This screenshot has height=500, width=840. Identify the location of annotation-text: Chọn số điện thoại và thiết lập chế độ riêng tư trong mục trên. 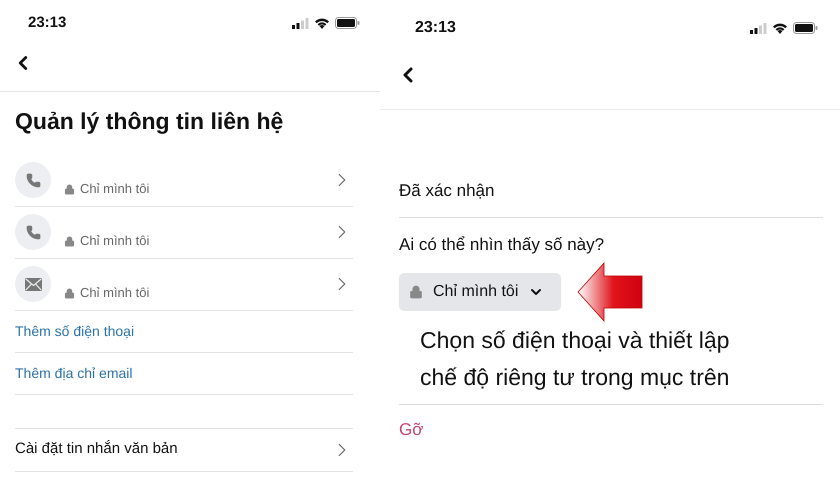
(575, 359).